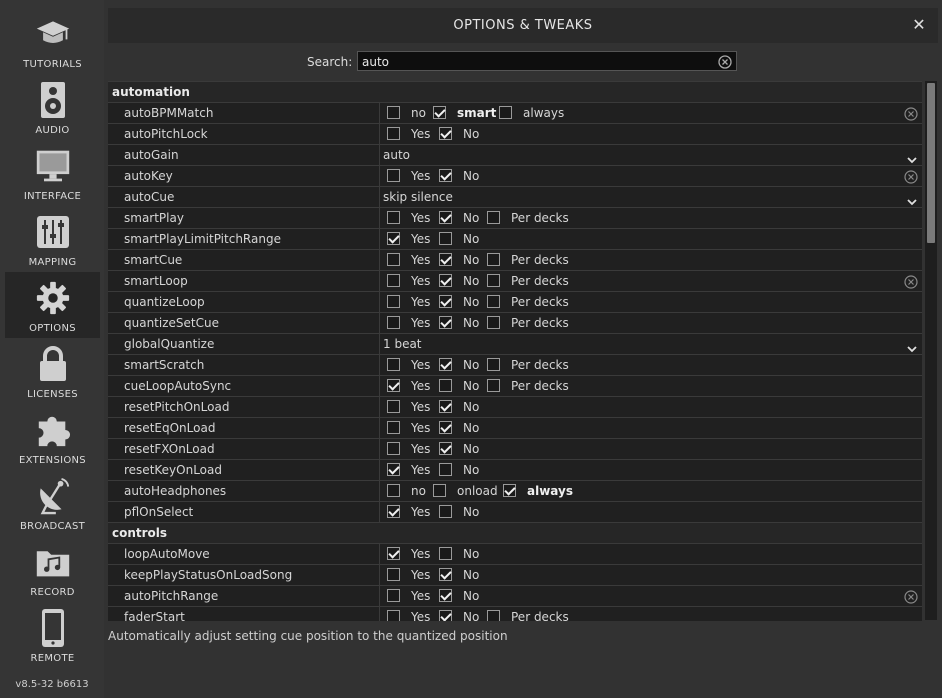 Image resolution: width=942 pixels, height=698 pixels. Describe the element at coordinates (439, 490) in the screenshot. I see `checkbox-onload` at that location.